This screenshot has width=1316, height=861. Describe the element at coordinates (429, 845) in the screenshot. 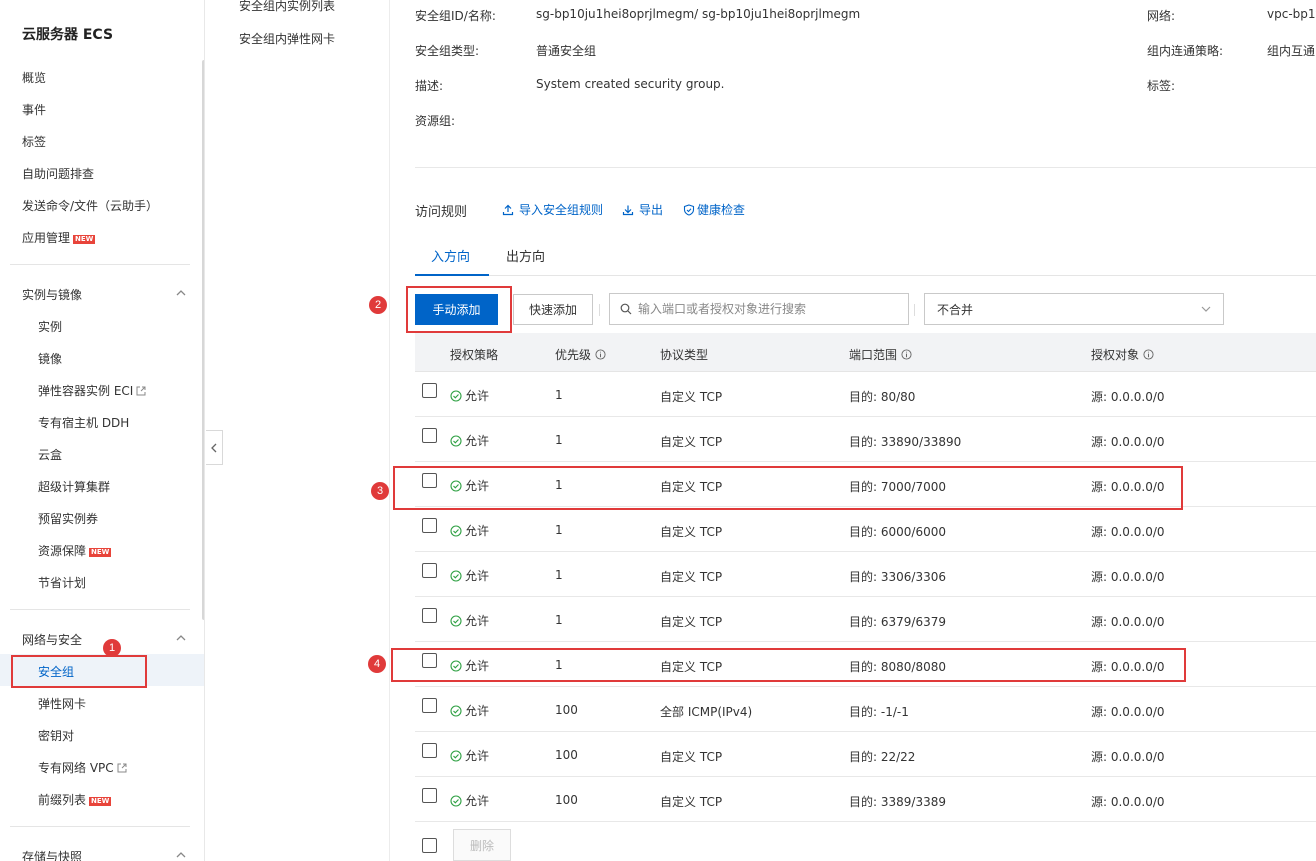

I see `select-all-checkbox` at that location.